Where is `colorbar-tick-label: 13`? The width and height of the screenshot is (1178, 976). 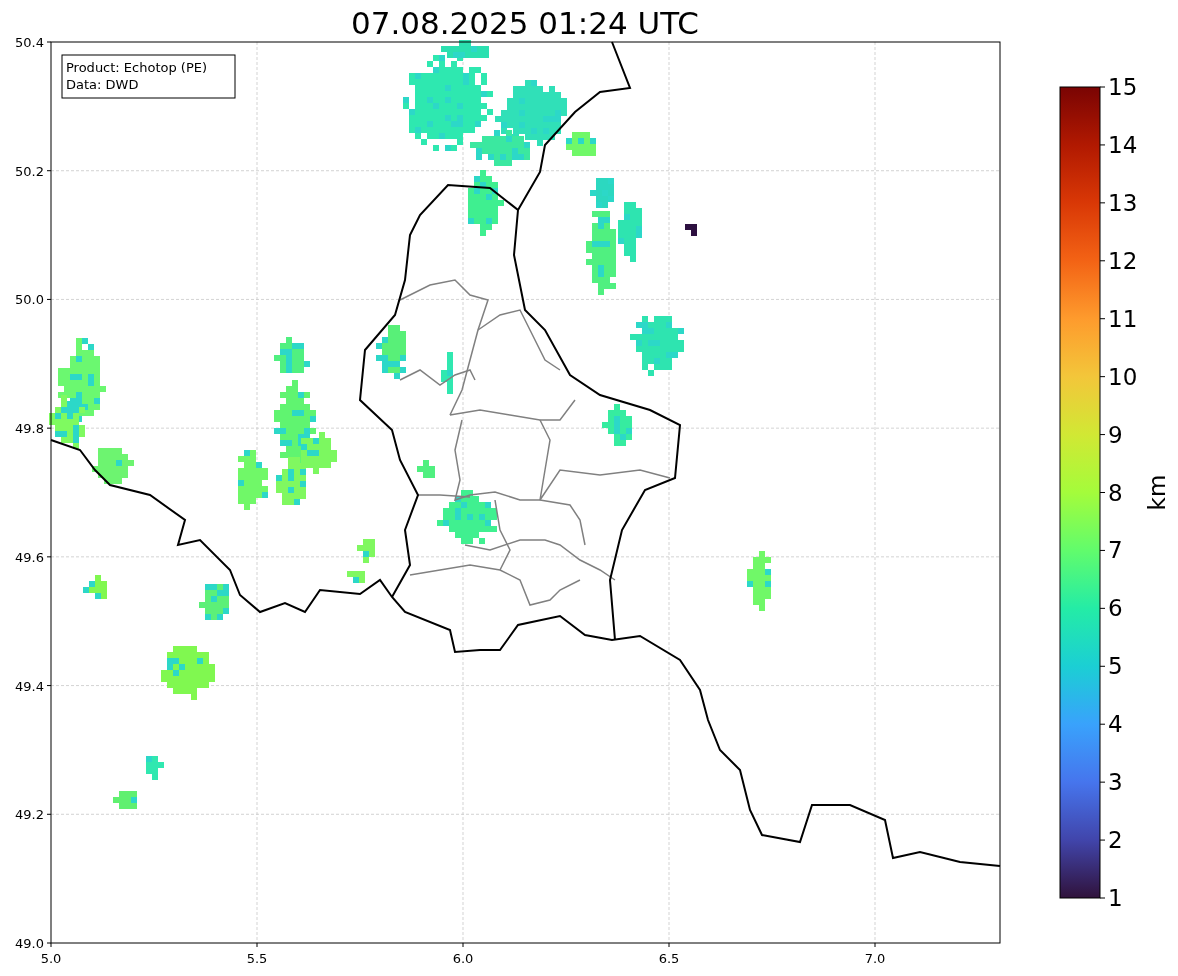 colorbar-tick-label: 13 is located at coordinates (1123, 202).